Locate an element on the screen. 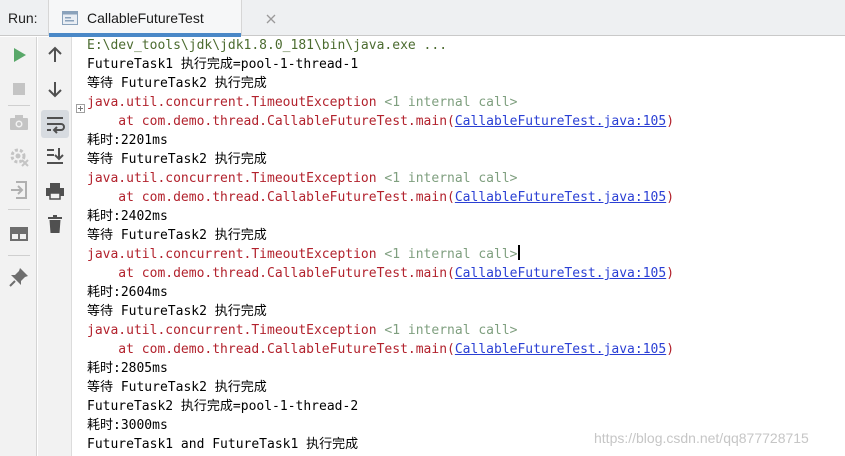 The image size is (845, 456). settings-button is located at coordinates (19, 157).